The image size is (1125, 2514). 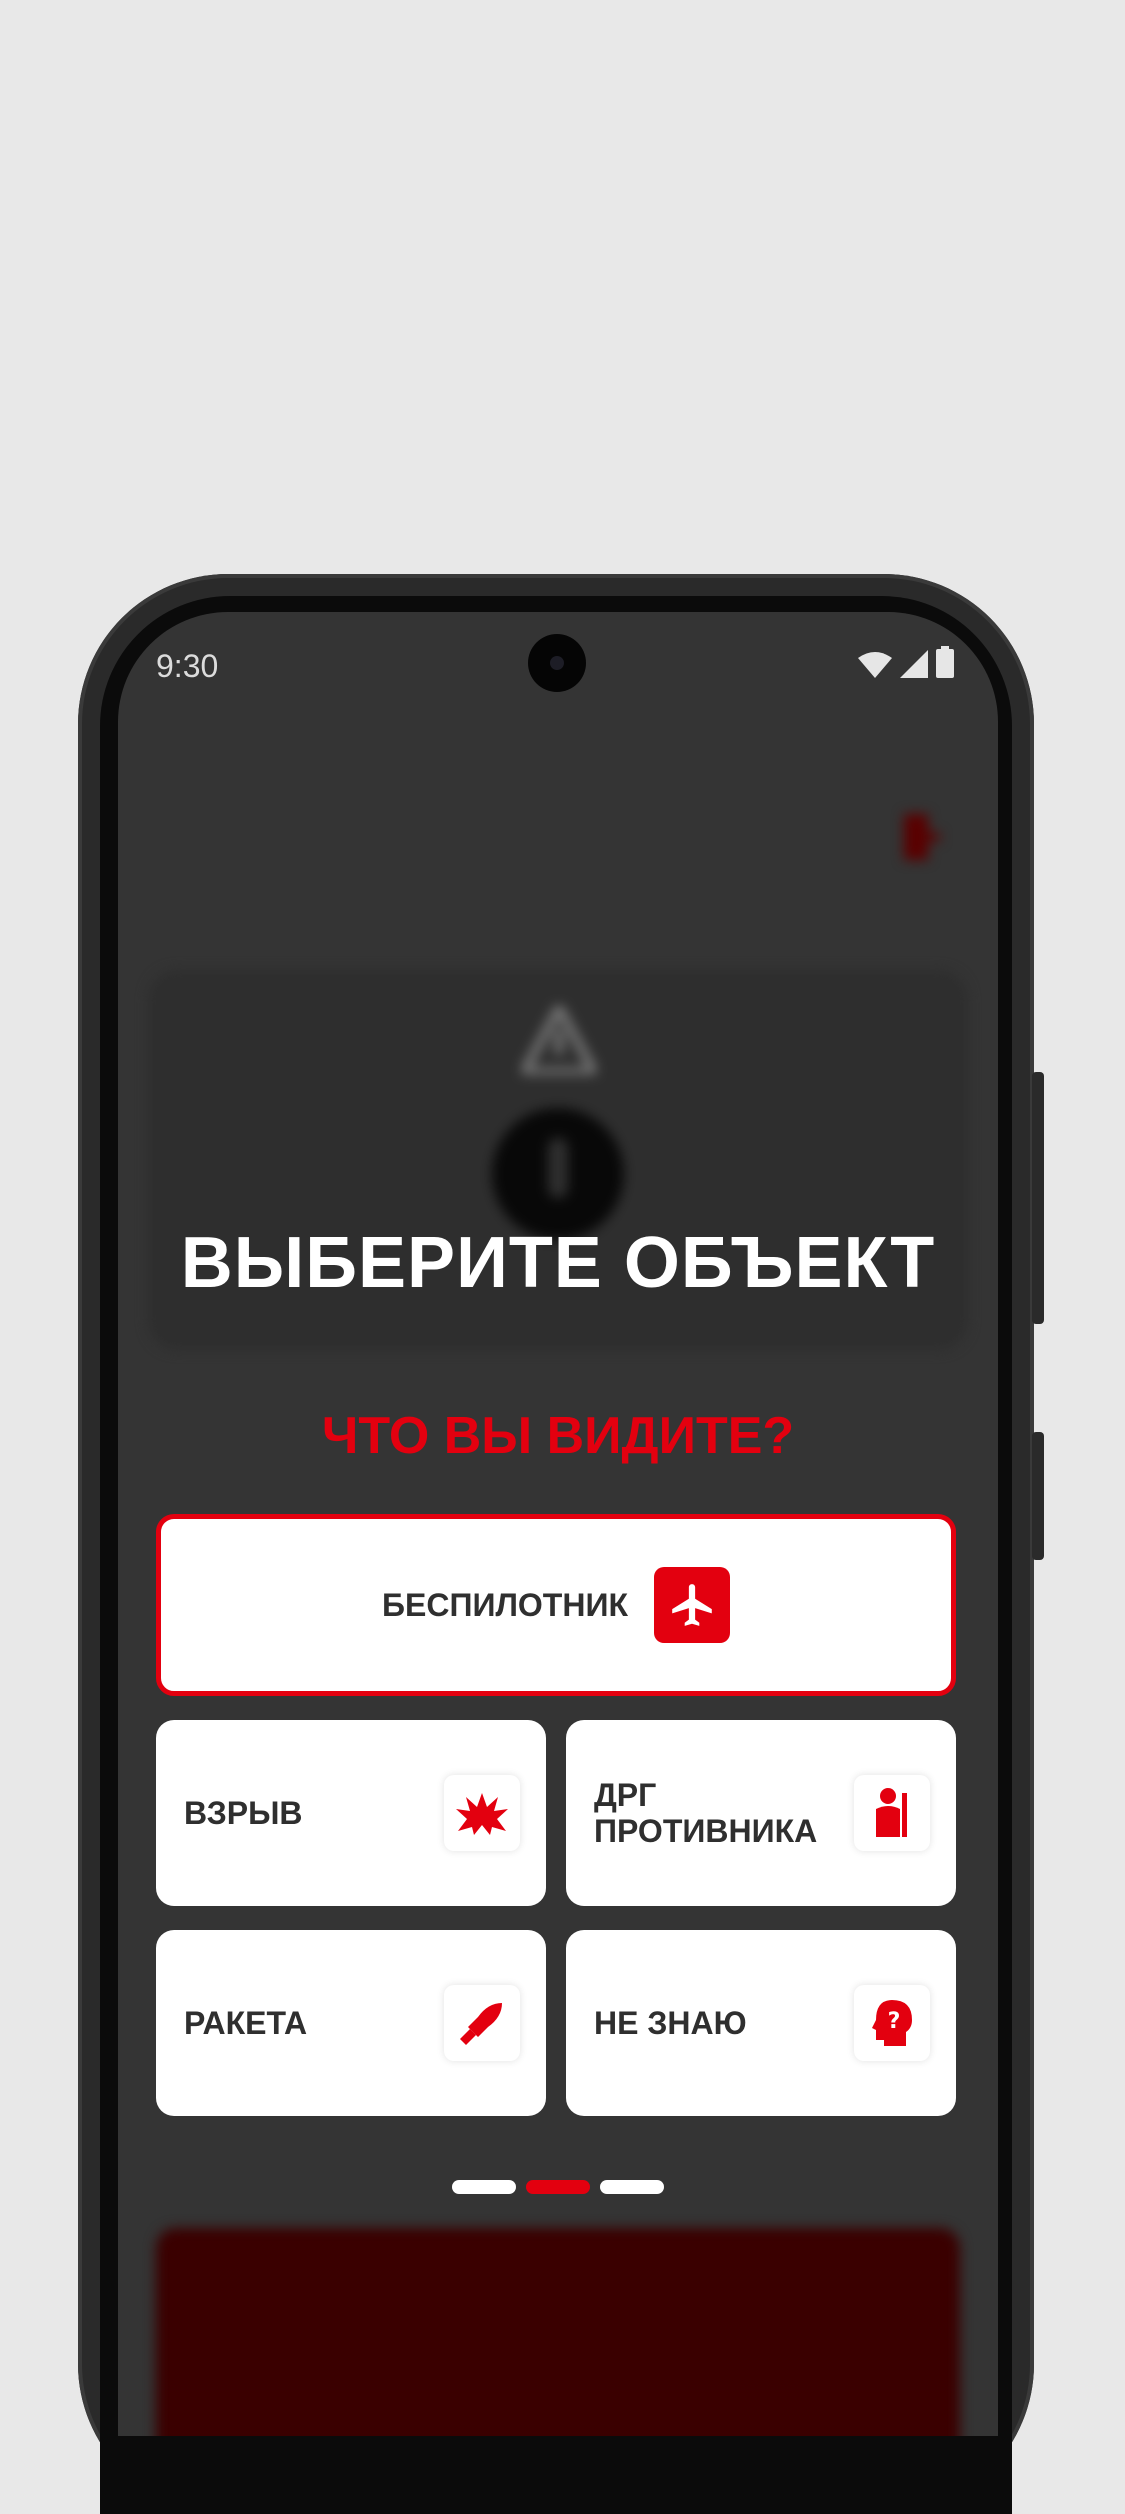 I want to click on exit-icon, so click(x=920, y=839).